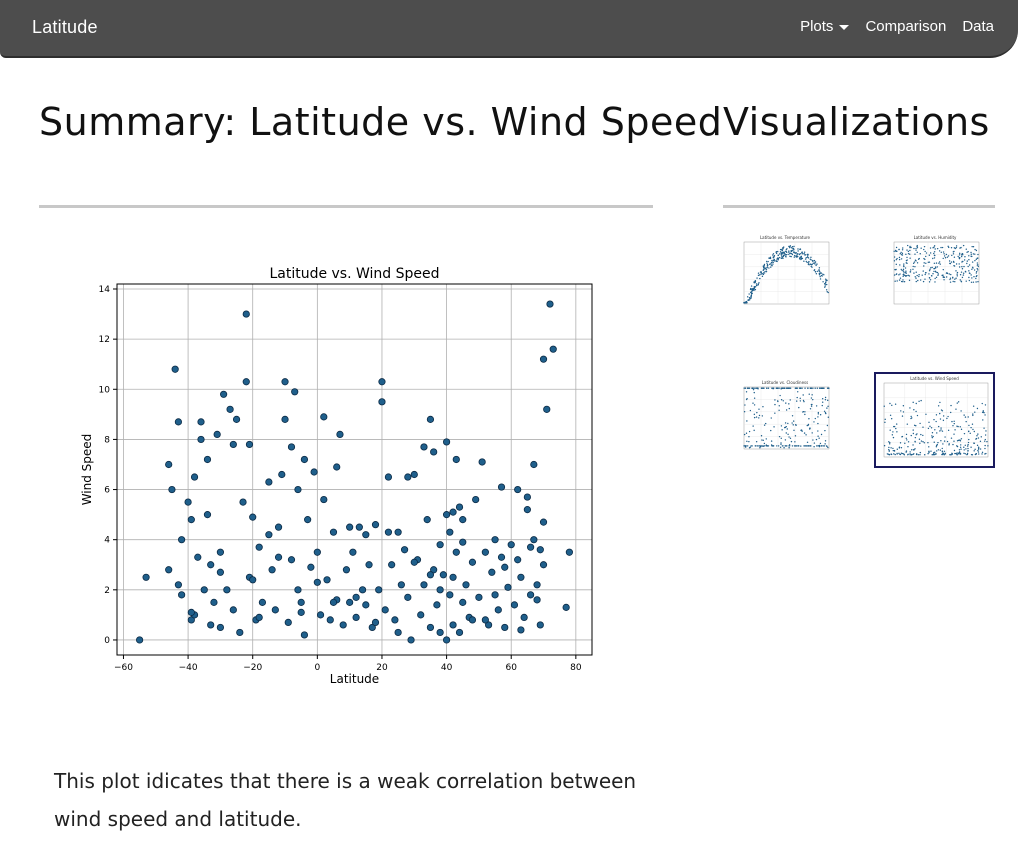  Describe the element at coordinates (65, 27) in the screenshot. I see `navbar-brand: Latitude` at that location.